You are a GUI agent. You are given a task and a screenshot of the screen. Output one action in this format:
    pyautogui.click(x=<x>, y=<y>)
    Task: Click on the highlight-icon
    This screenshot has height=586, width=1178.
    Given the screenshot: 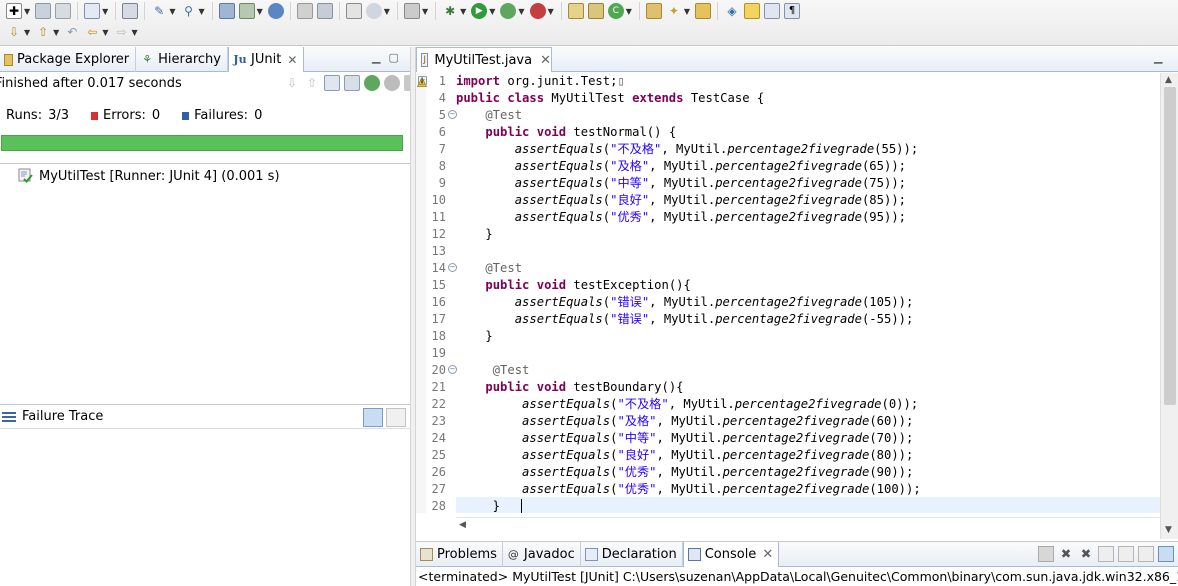 What is the action you would take?
    pyautogui.click(x=752, y=11)
    